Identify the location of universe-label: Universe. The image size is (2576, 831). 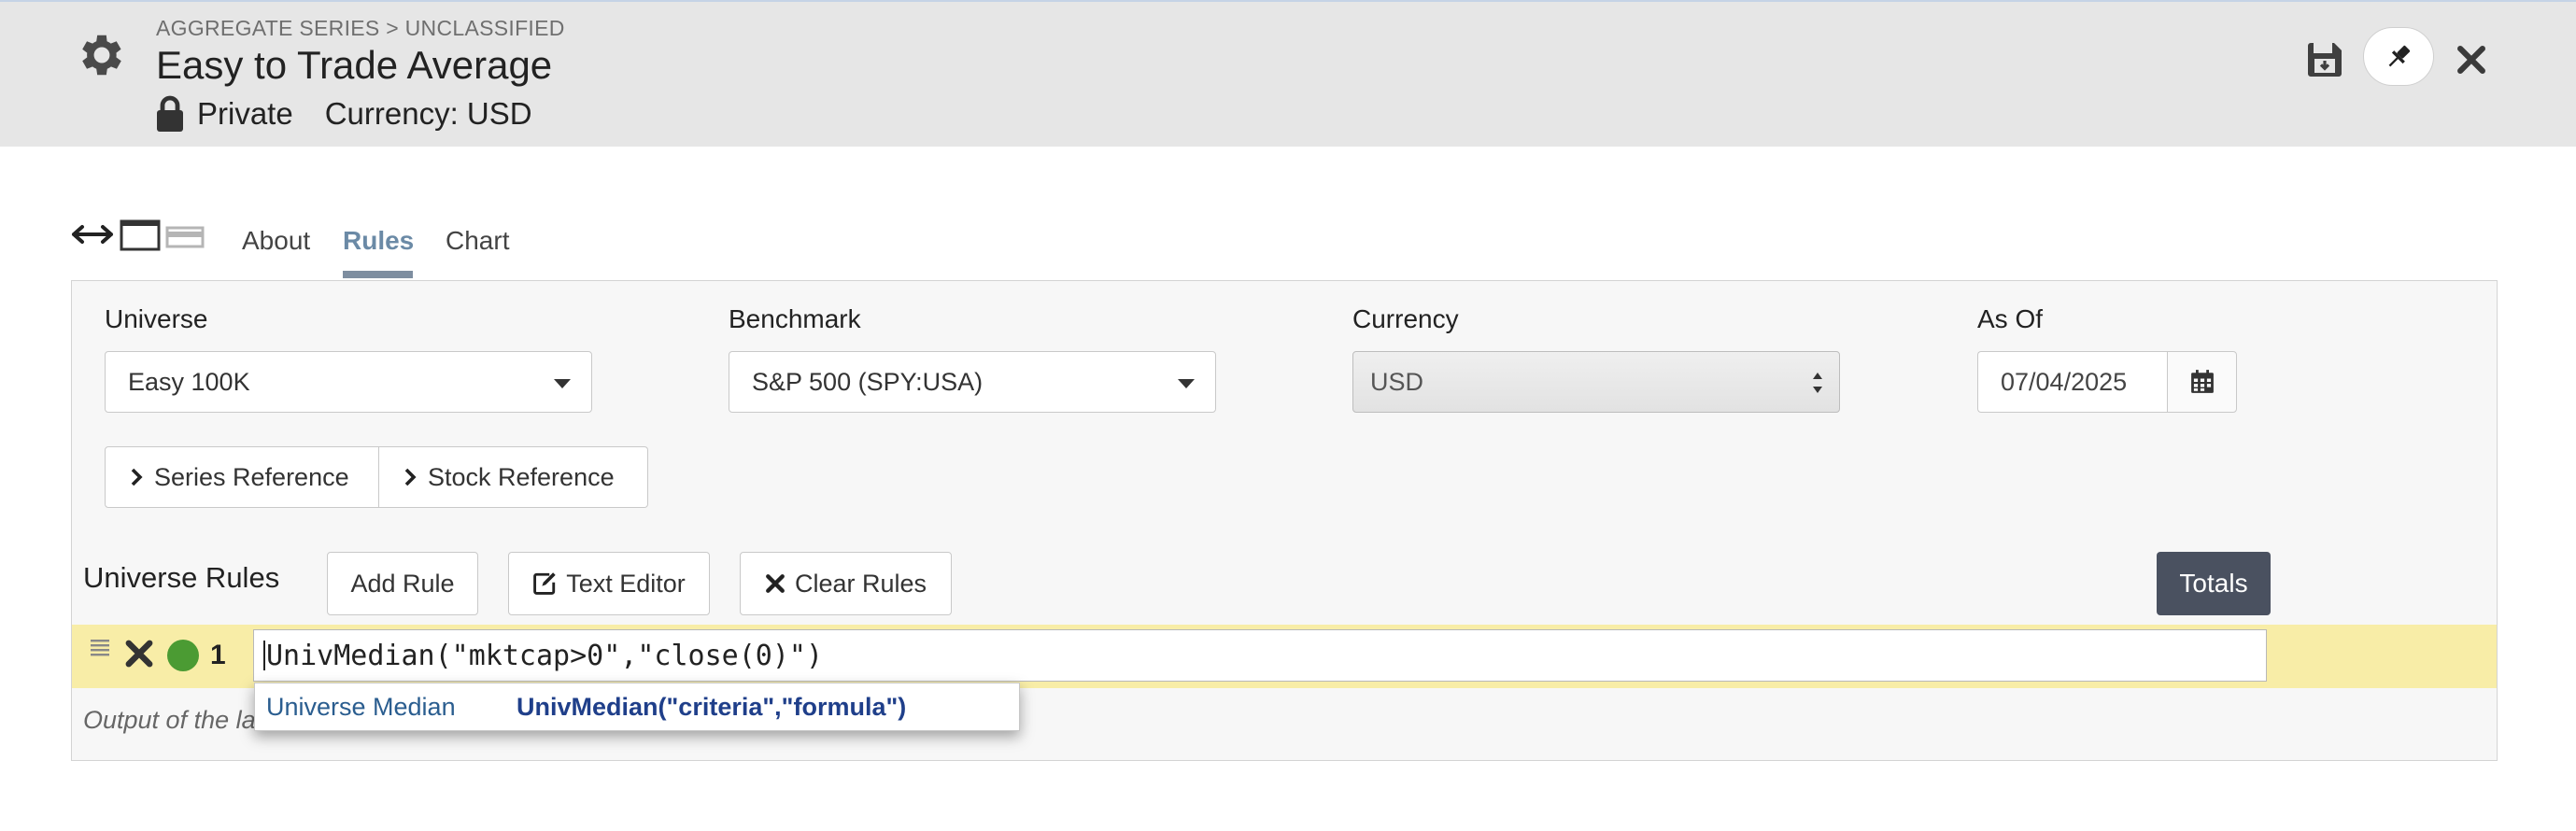
(156, 318).